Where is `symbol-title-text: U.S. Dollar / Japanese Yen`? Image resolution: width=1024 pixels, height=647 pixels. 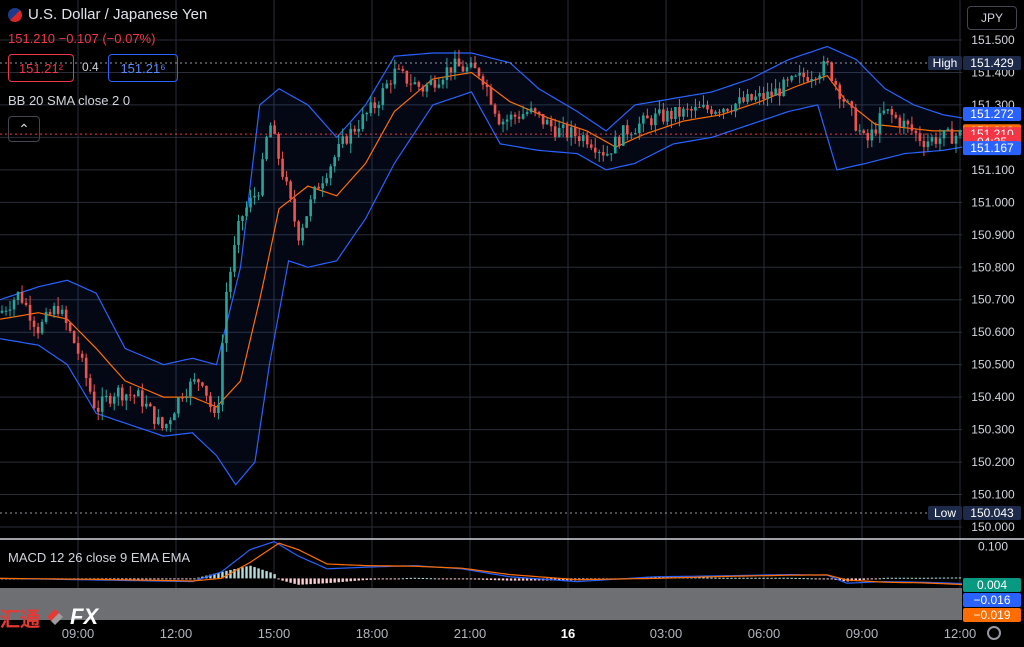
symbol-title-text: U.S. Dollar / Japanese Yen is located at coordinates (118, 14).